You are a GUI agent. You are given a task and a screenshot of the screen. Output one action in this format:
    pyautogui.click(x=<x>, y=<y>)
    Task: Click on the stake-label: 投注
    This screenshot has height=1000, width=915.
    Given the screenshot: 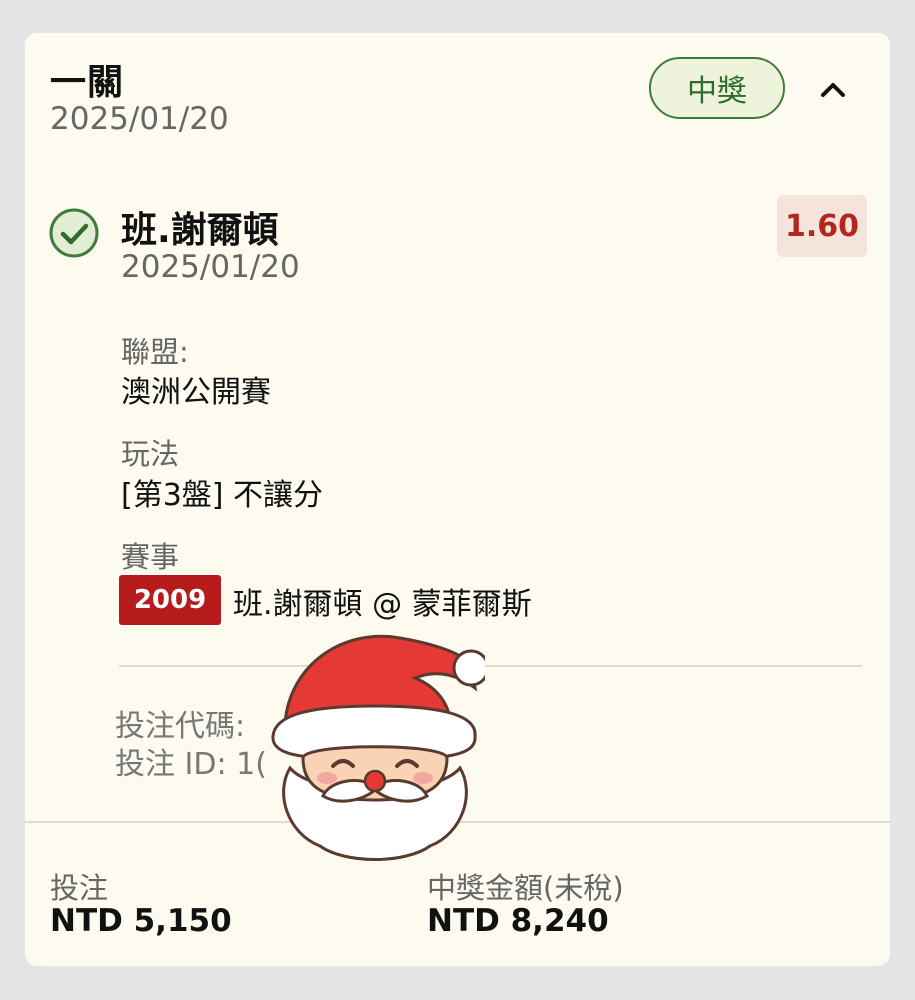 What is the action you would take?
    pyautogui.click(x=79, y=888)
    